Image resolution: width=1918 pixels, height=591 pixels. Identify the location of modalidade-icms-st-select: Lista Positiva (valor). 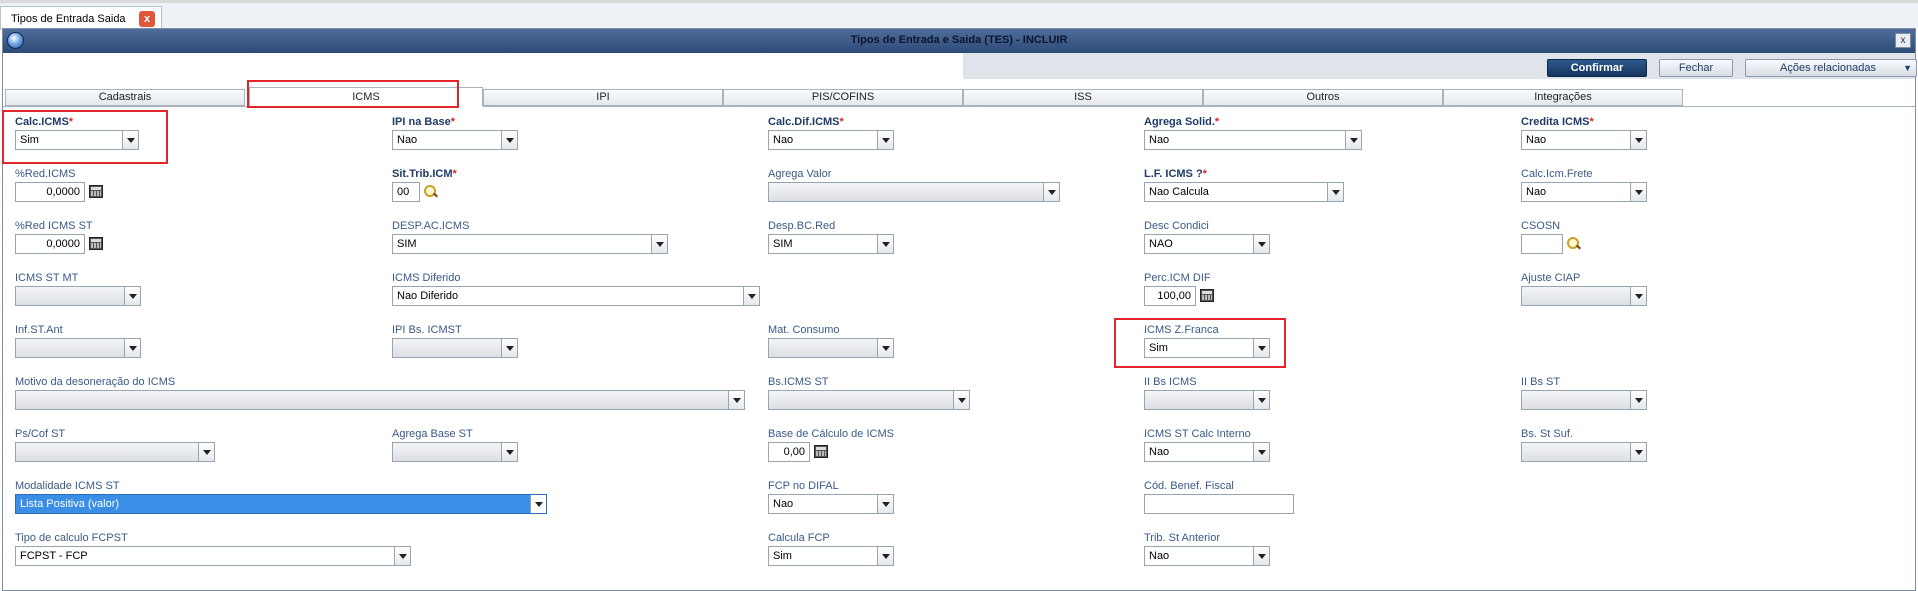
(281, 504).